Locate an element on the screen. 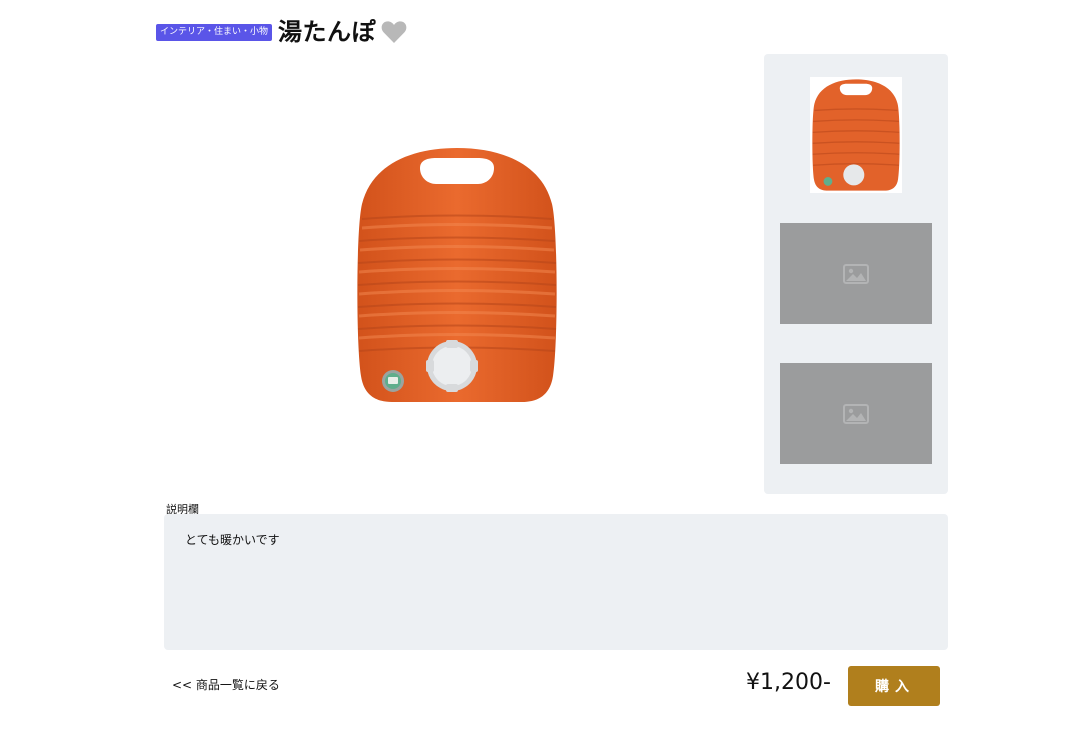 Image resolution: width=1084 pixels, height=736 pixels. description-box: とても暖かいです is located at coordinates (556, 582).